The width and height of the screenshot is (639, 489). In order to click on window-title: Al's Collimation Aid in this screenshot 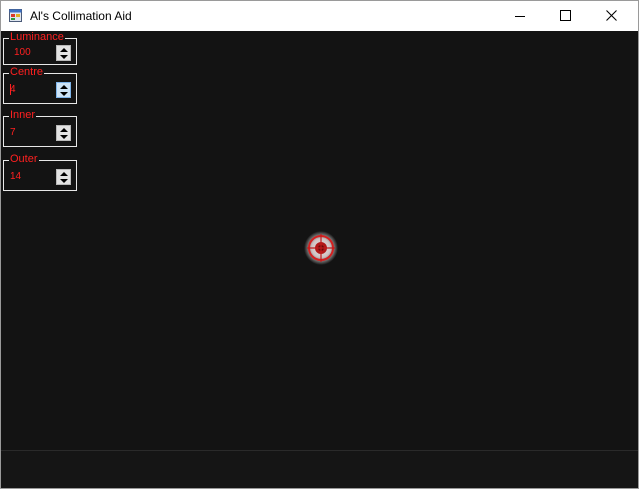, I will do `click(81, 16)`.